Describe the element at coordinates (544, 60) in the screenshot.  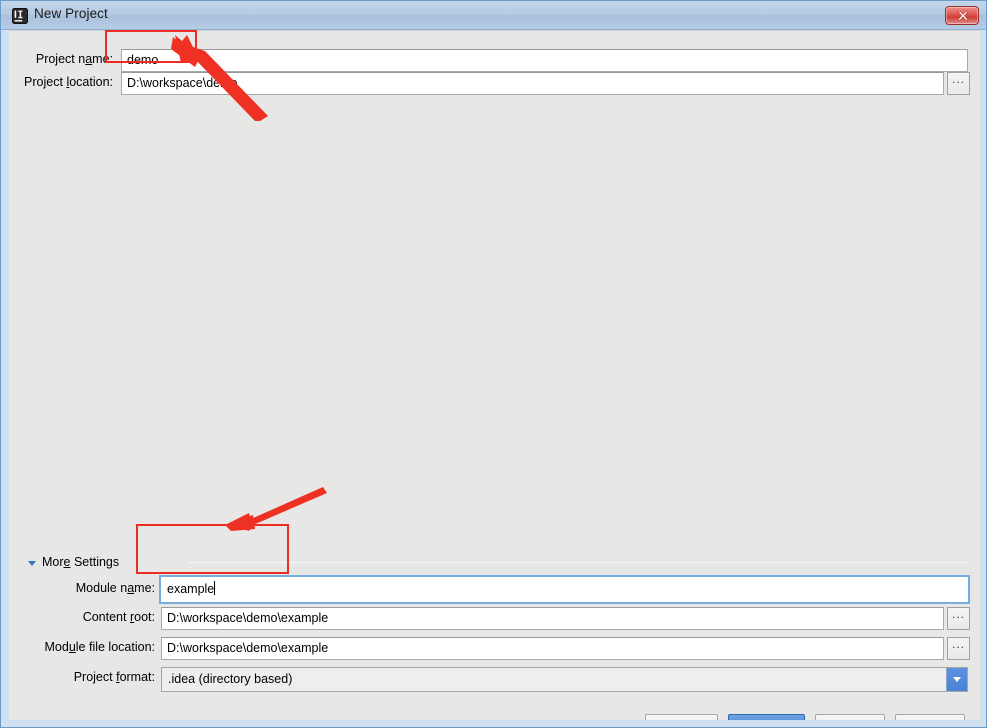
I see `project-name-input: demo` at that location.